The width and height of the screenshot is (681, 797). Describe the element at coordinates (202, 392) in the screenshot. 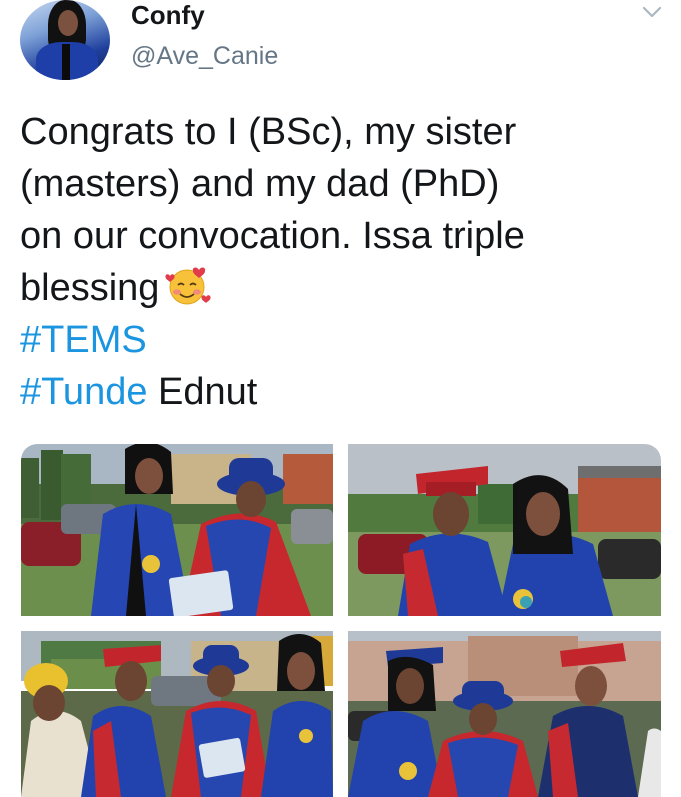

I see `tweet-text-segment: Ednut` at that location.